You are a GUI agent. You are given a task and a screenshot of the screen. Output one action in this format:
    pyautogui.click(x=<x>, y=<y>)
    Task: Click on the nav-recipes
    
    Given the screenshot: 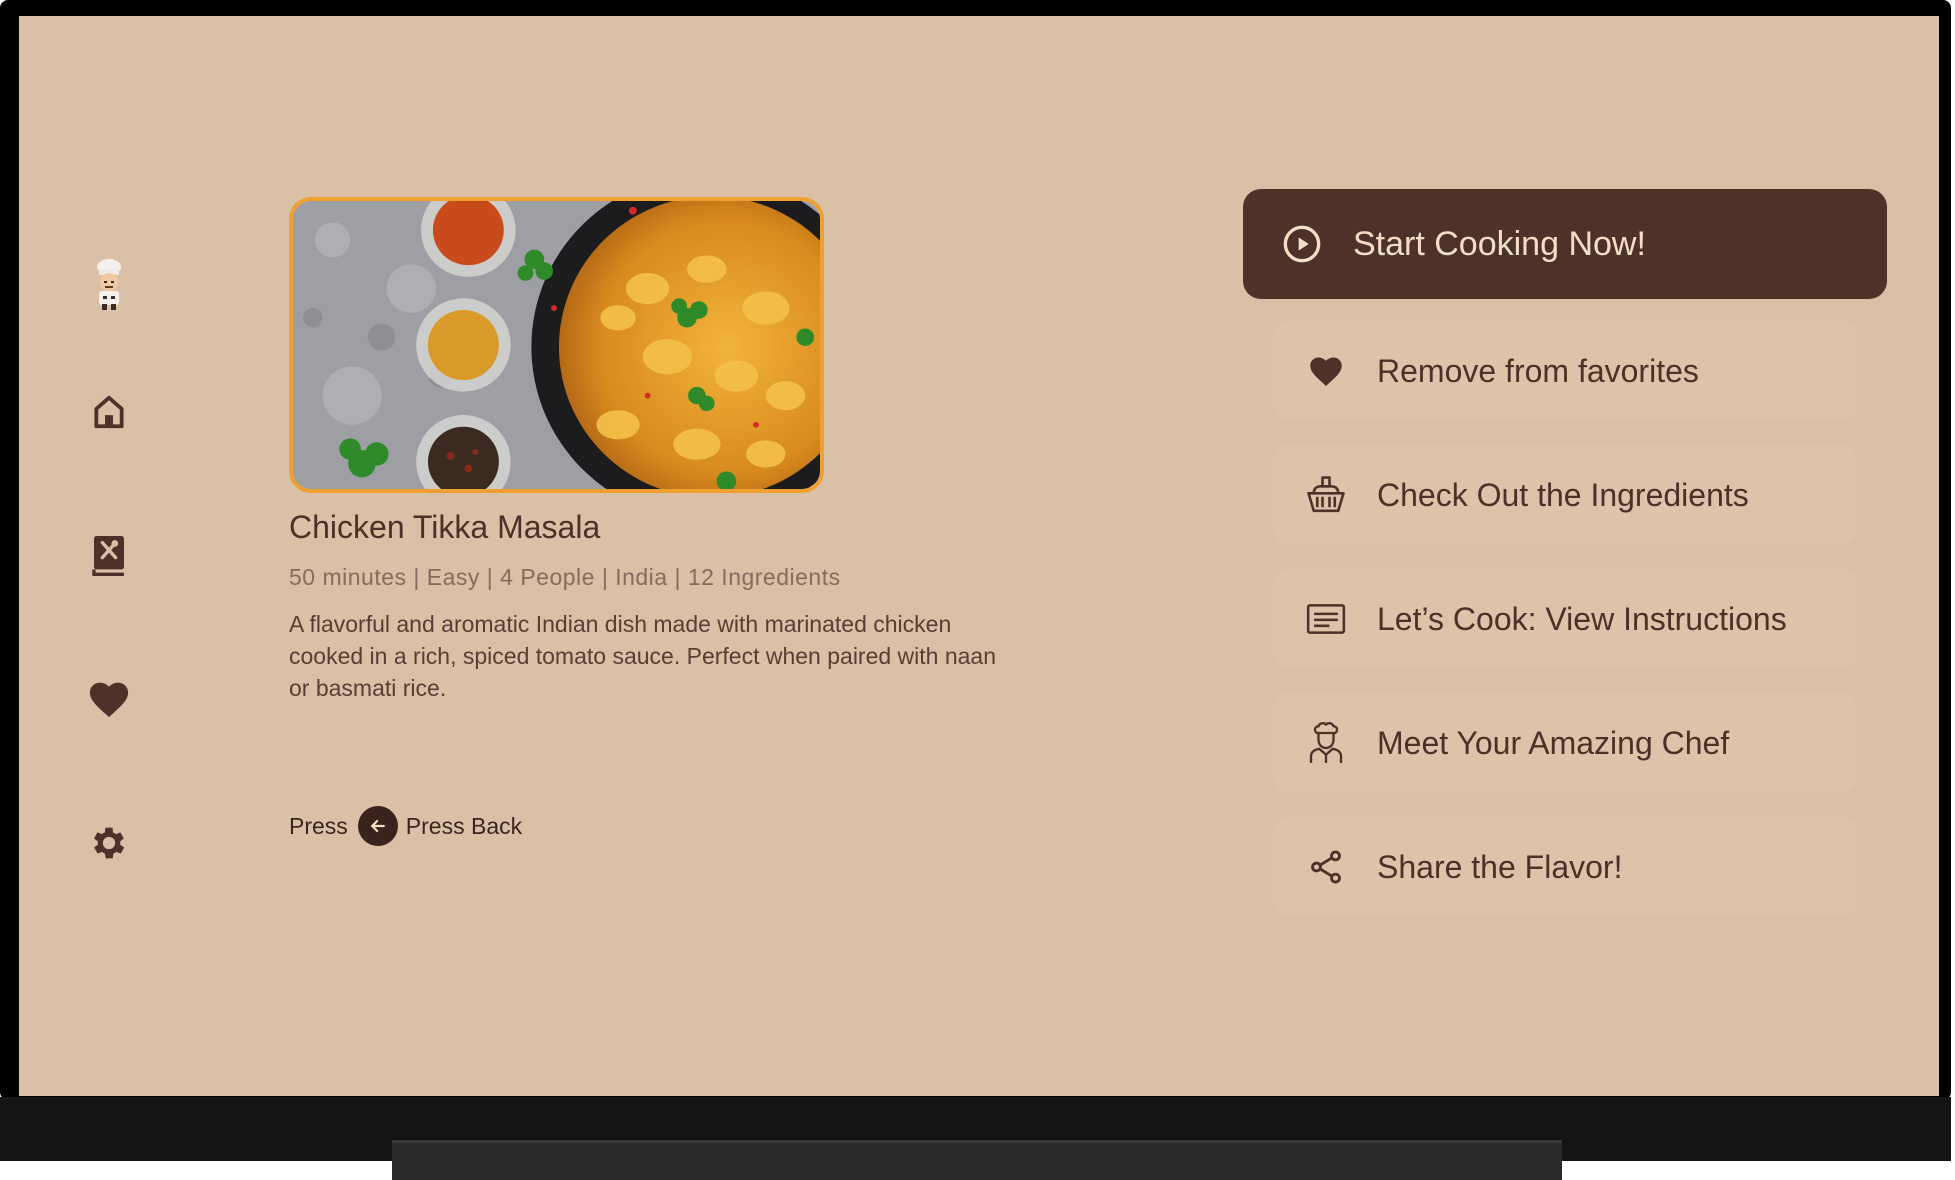 What is the action you would take?
    pyautogui.click(x=109, y=556)
    